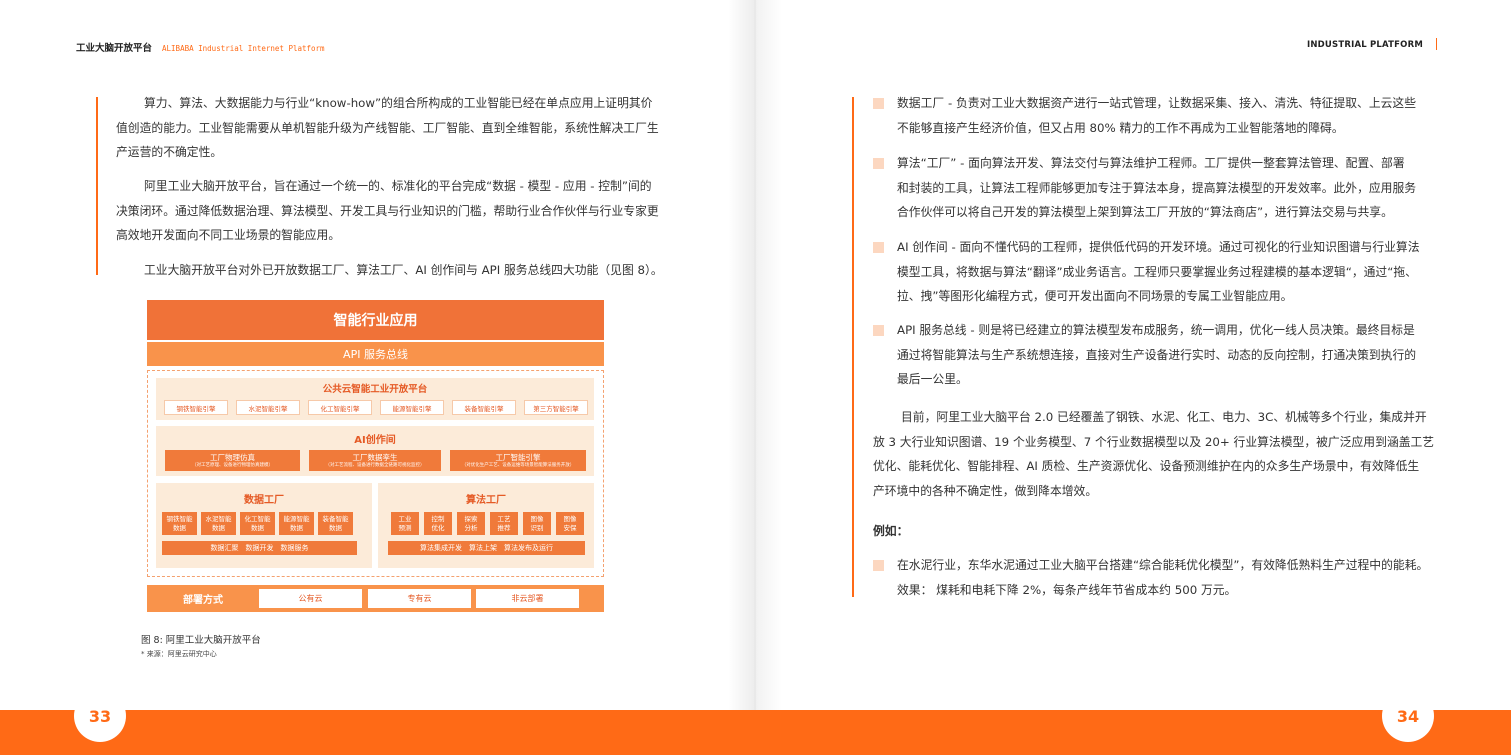 Image resolution: width=1511 pixels, height=755 pixels. I want to click on ai-item-desc: （对优化生产工艺、设备运维等场景智能算法服务开放）, so click(518, 465).